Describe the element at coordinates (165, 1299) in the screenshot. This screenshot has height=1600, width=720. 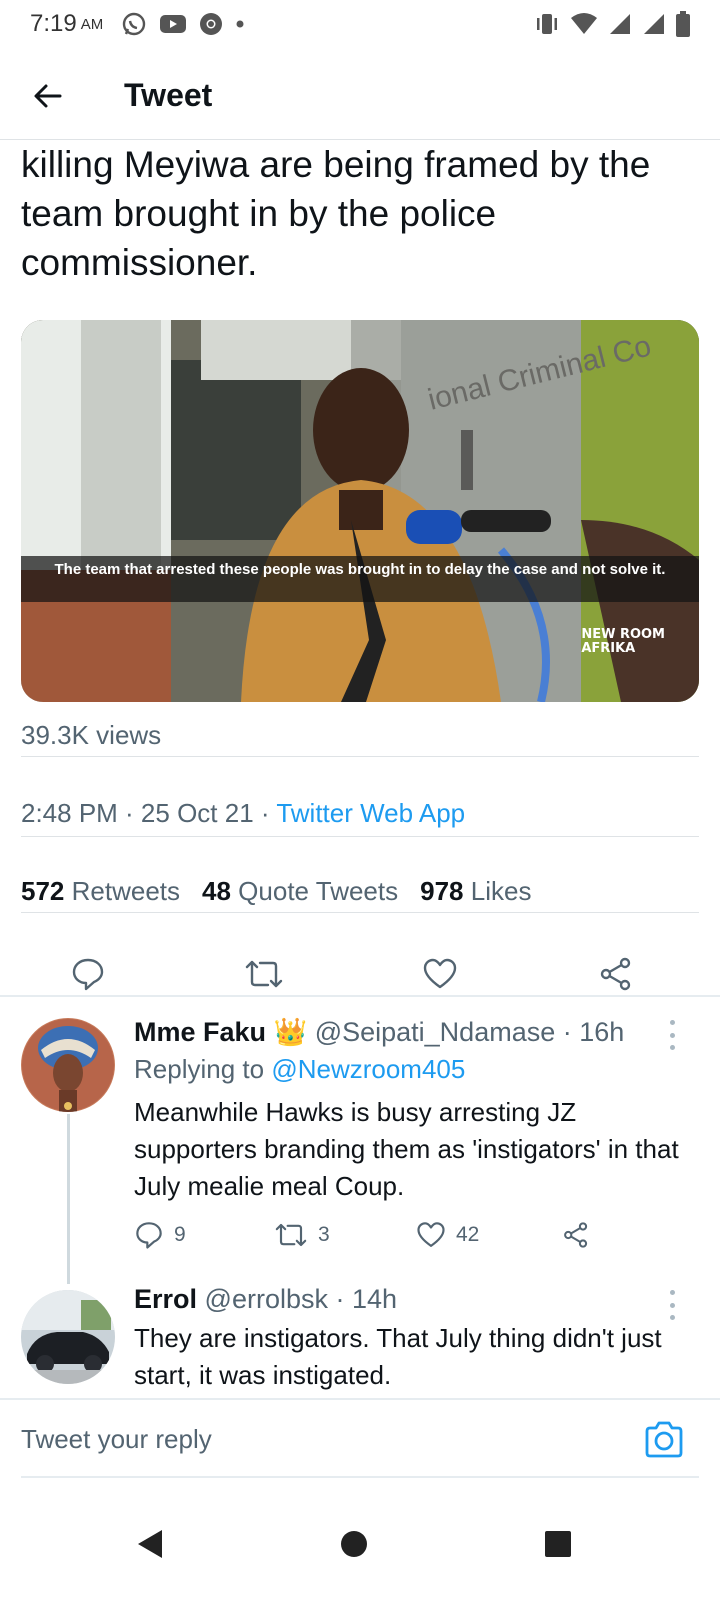
I see `reply-author-name: Errol` at that location.